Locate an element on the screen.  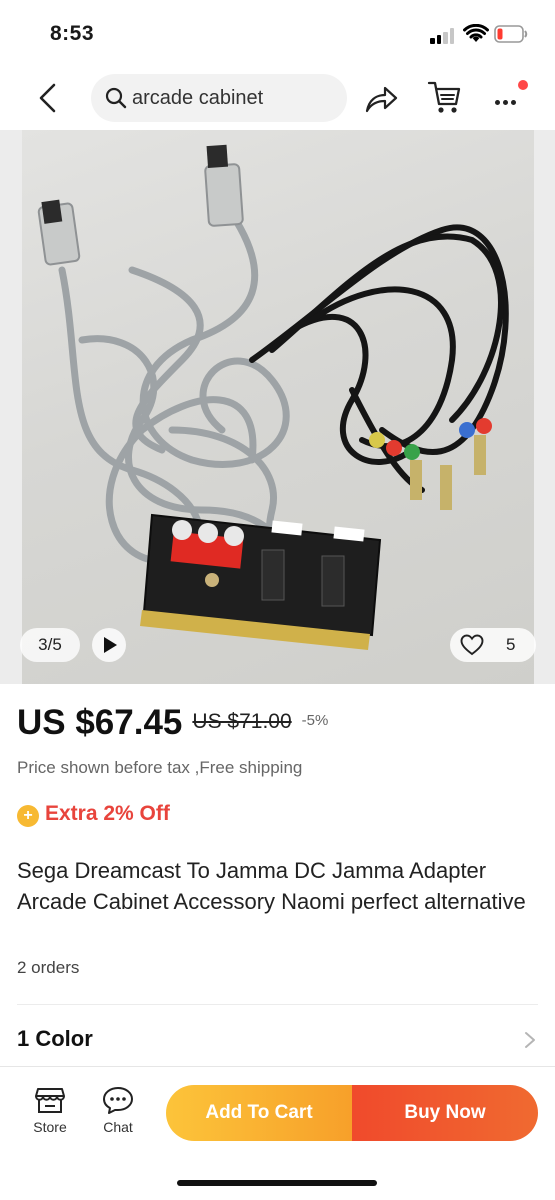
price-row: US $67.45 US $71.00 -5% is located at coordinates (172, 726).